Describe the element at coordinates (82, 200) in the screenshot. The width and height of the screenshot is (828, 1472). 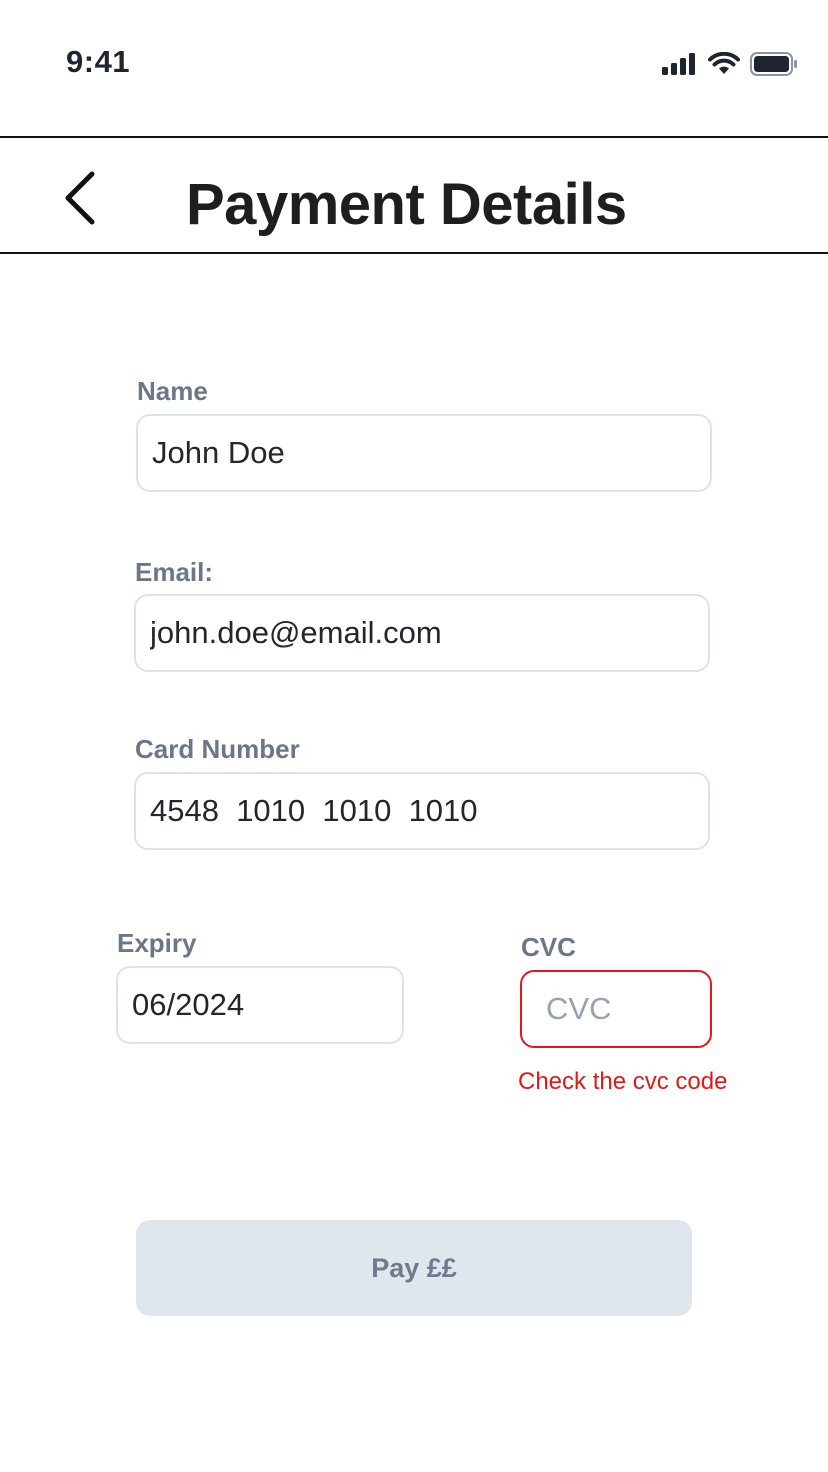
I see `back-button` at that location.